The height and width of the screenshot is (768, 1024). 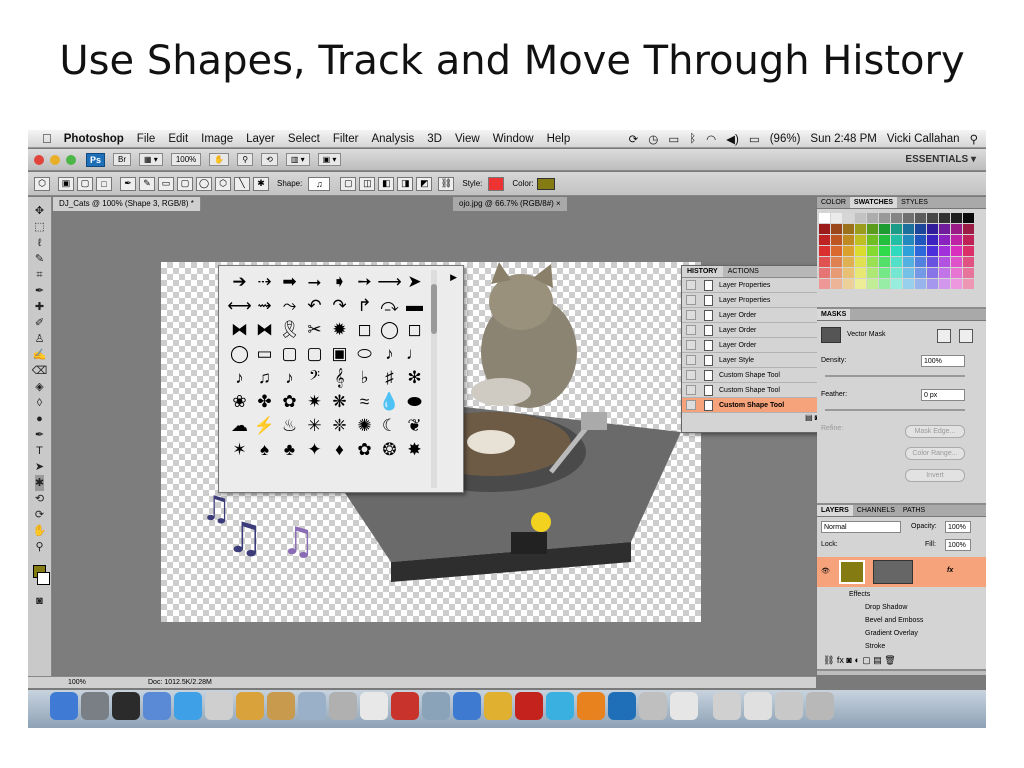 I want to click on documents-icon, so click(x=684, y=706).